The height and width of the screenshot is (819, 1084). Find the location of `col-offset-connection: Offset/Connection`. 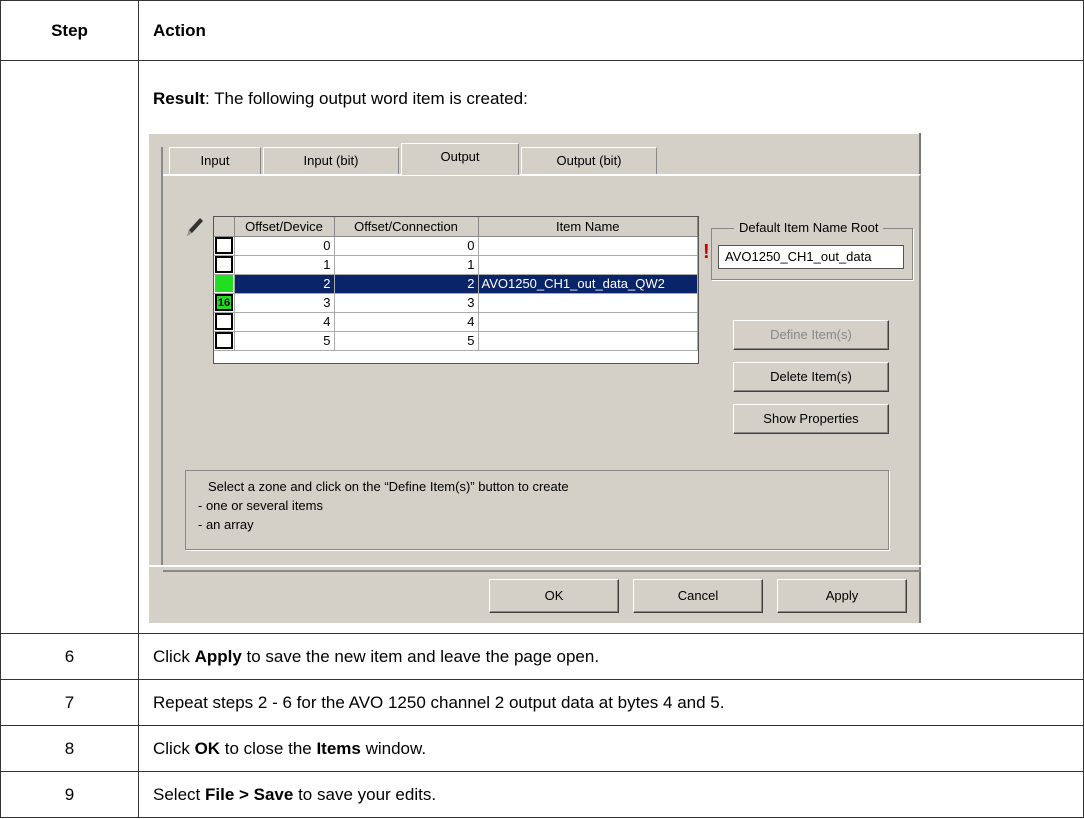

col-offset-connection: Offset/Connection is located at coordinates (406, 227).